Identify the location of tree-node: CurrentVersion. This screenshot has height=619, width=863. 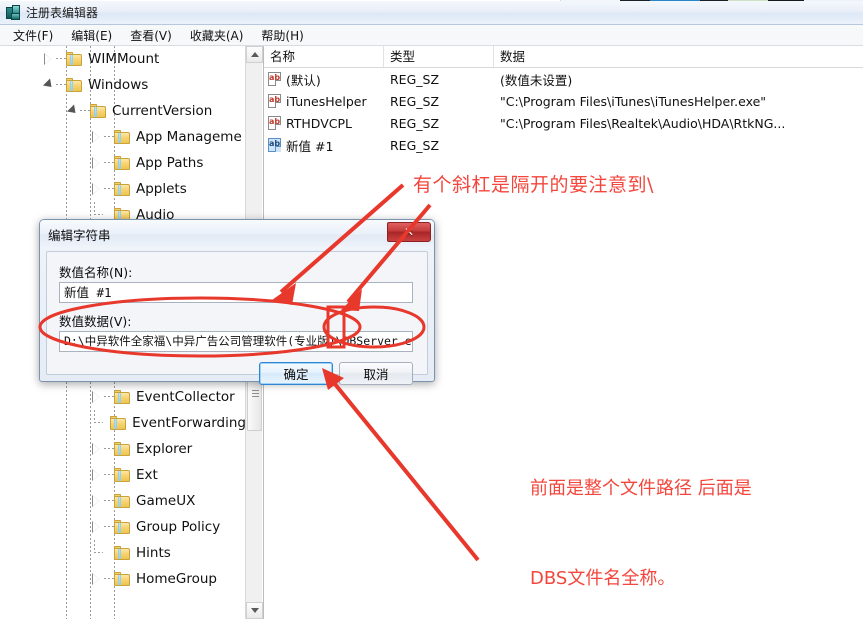
(123, 111).